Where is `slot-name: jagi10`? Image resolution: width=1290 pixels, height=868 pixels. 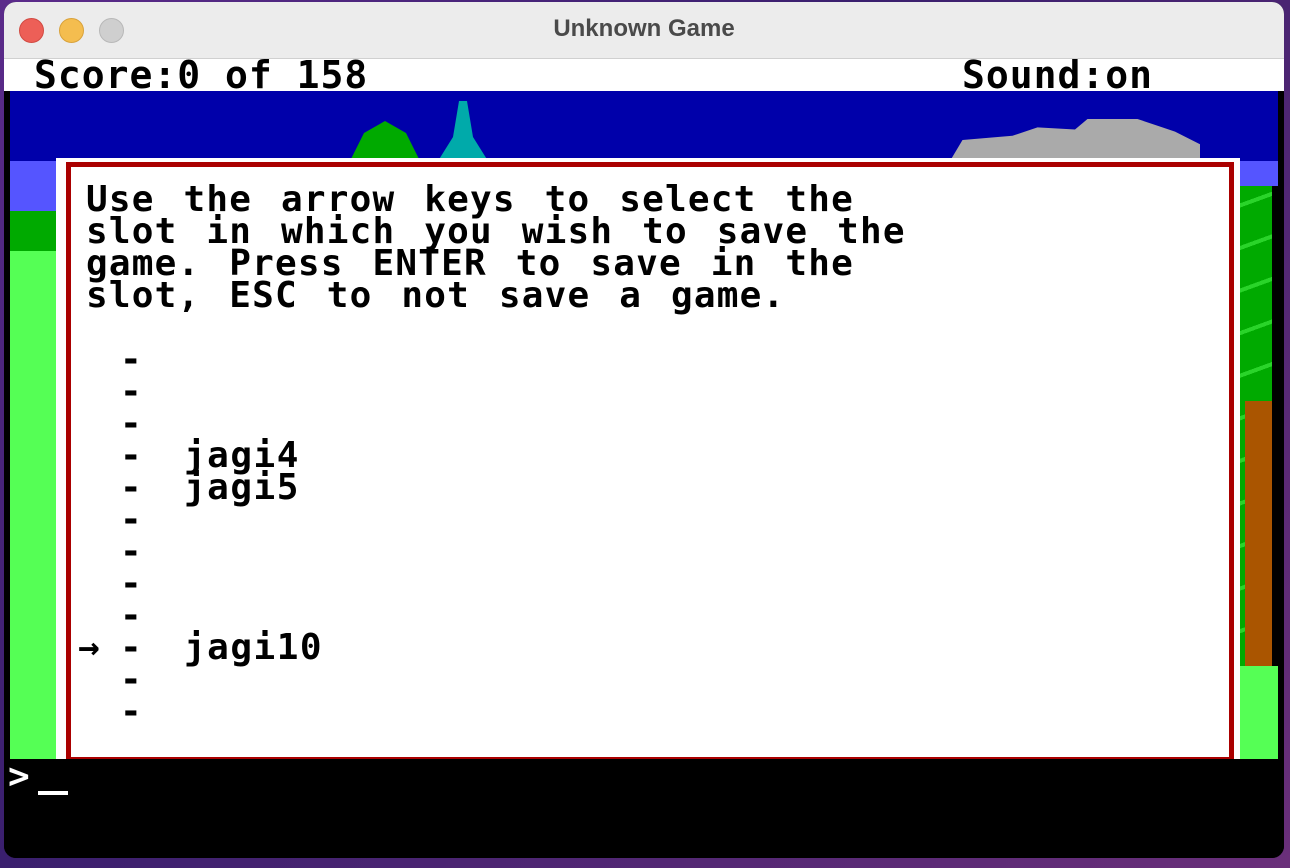
slot-name: jagi10 is located at coordinates (254, 647).